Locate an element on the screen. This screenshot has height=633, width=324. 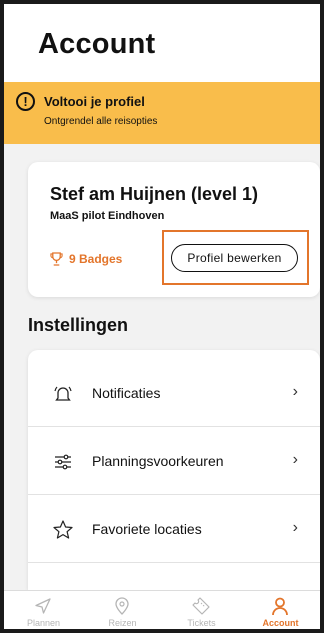
setting-item-planning-preferences: Planningsvoorkeuren › is located at coordinates (174, 461).